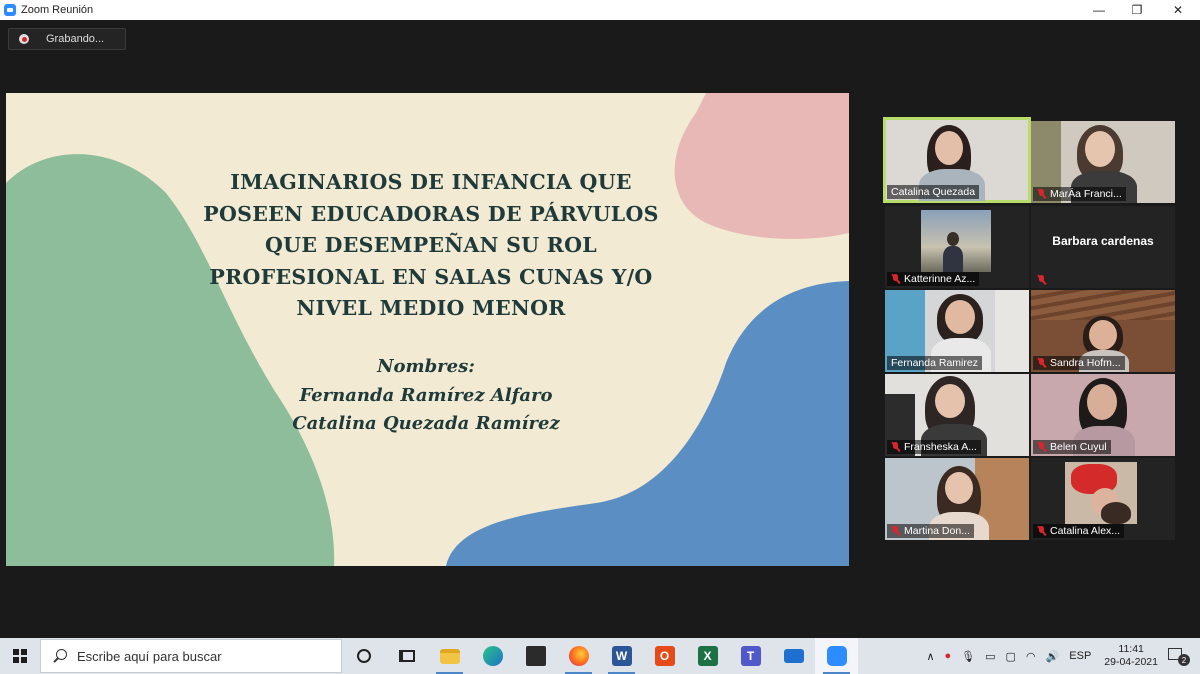  Describe the element at coordinates (1131, 662) in the screenshot. I see `clock-date: 29-04-2021` at that location.